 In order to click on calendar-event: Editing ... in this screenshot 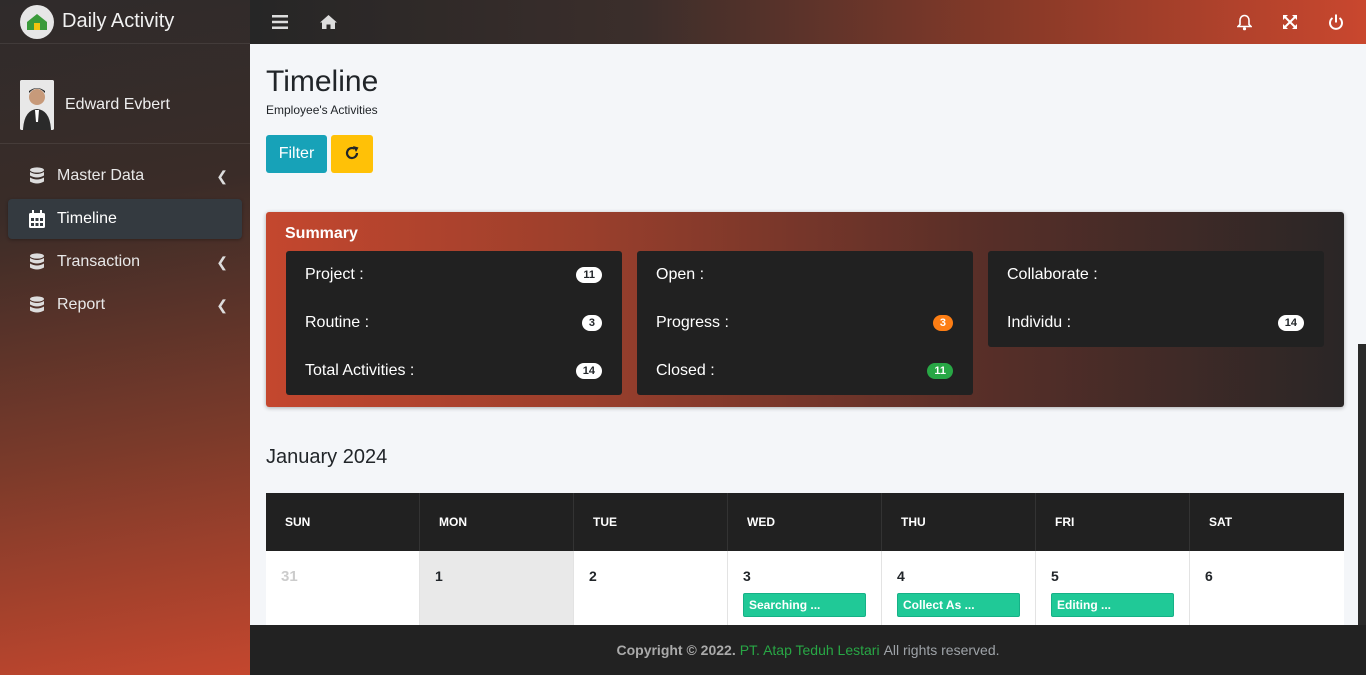, I will do `click(1112, 605)`.